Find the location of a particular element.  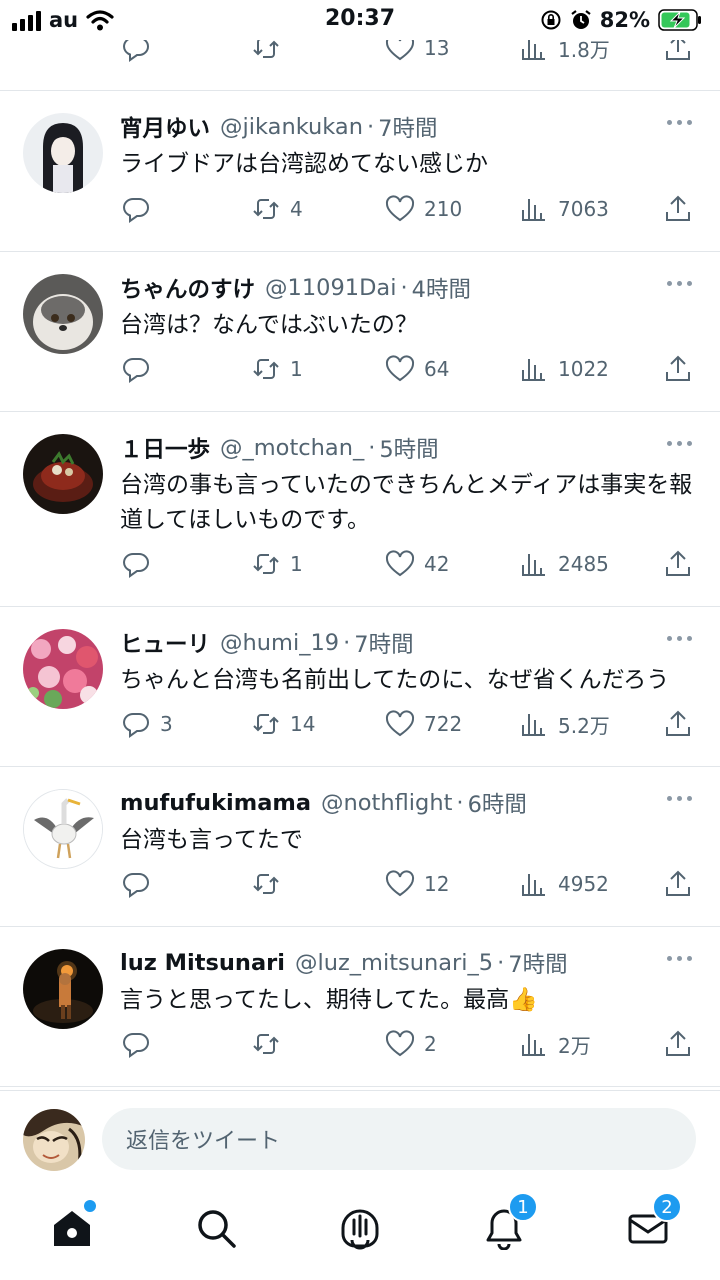

user-handle: @_motchan_ is located at coordinates (292, 448).